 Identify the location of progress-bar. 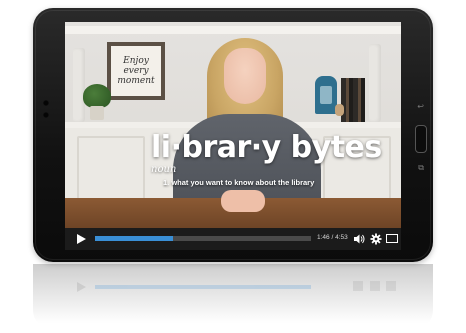
(203, 238).